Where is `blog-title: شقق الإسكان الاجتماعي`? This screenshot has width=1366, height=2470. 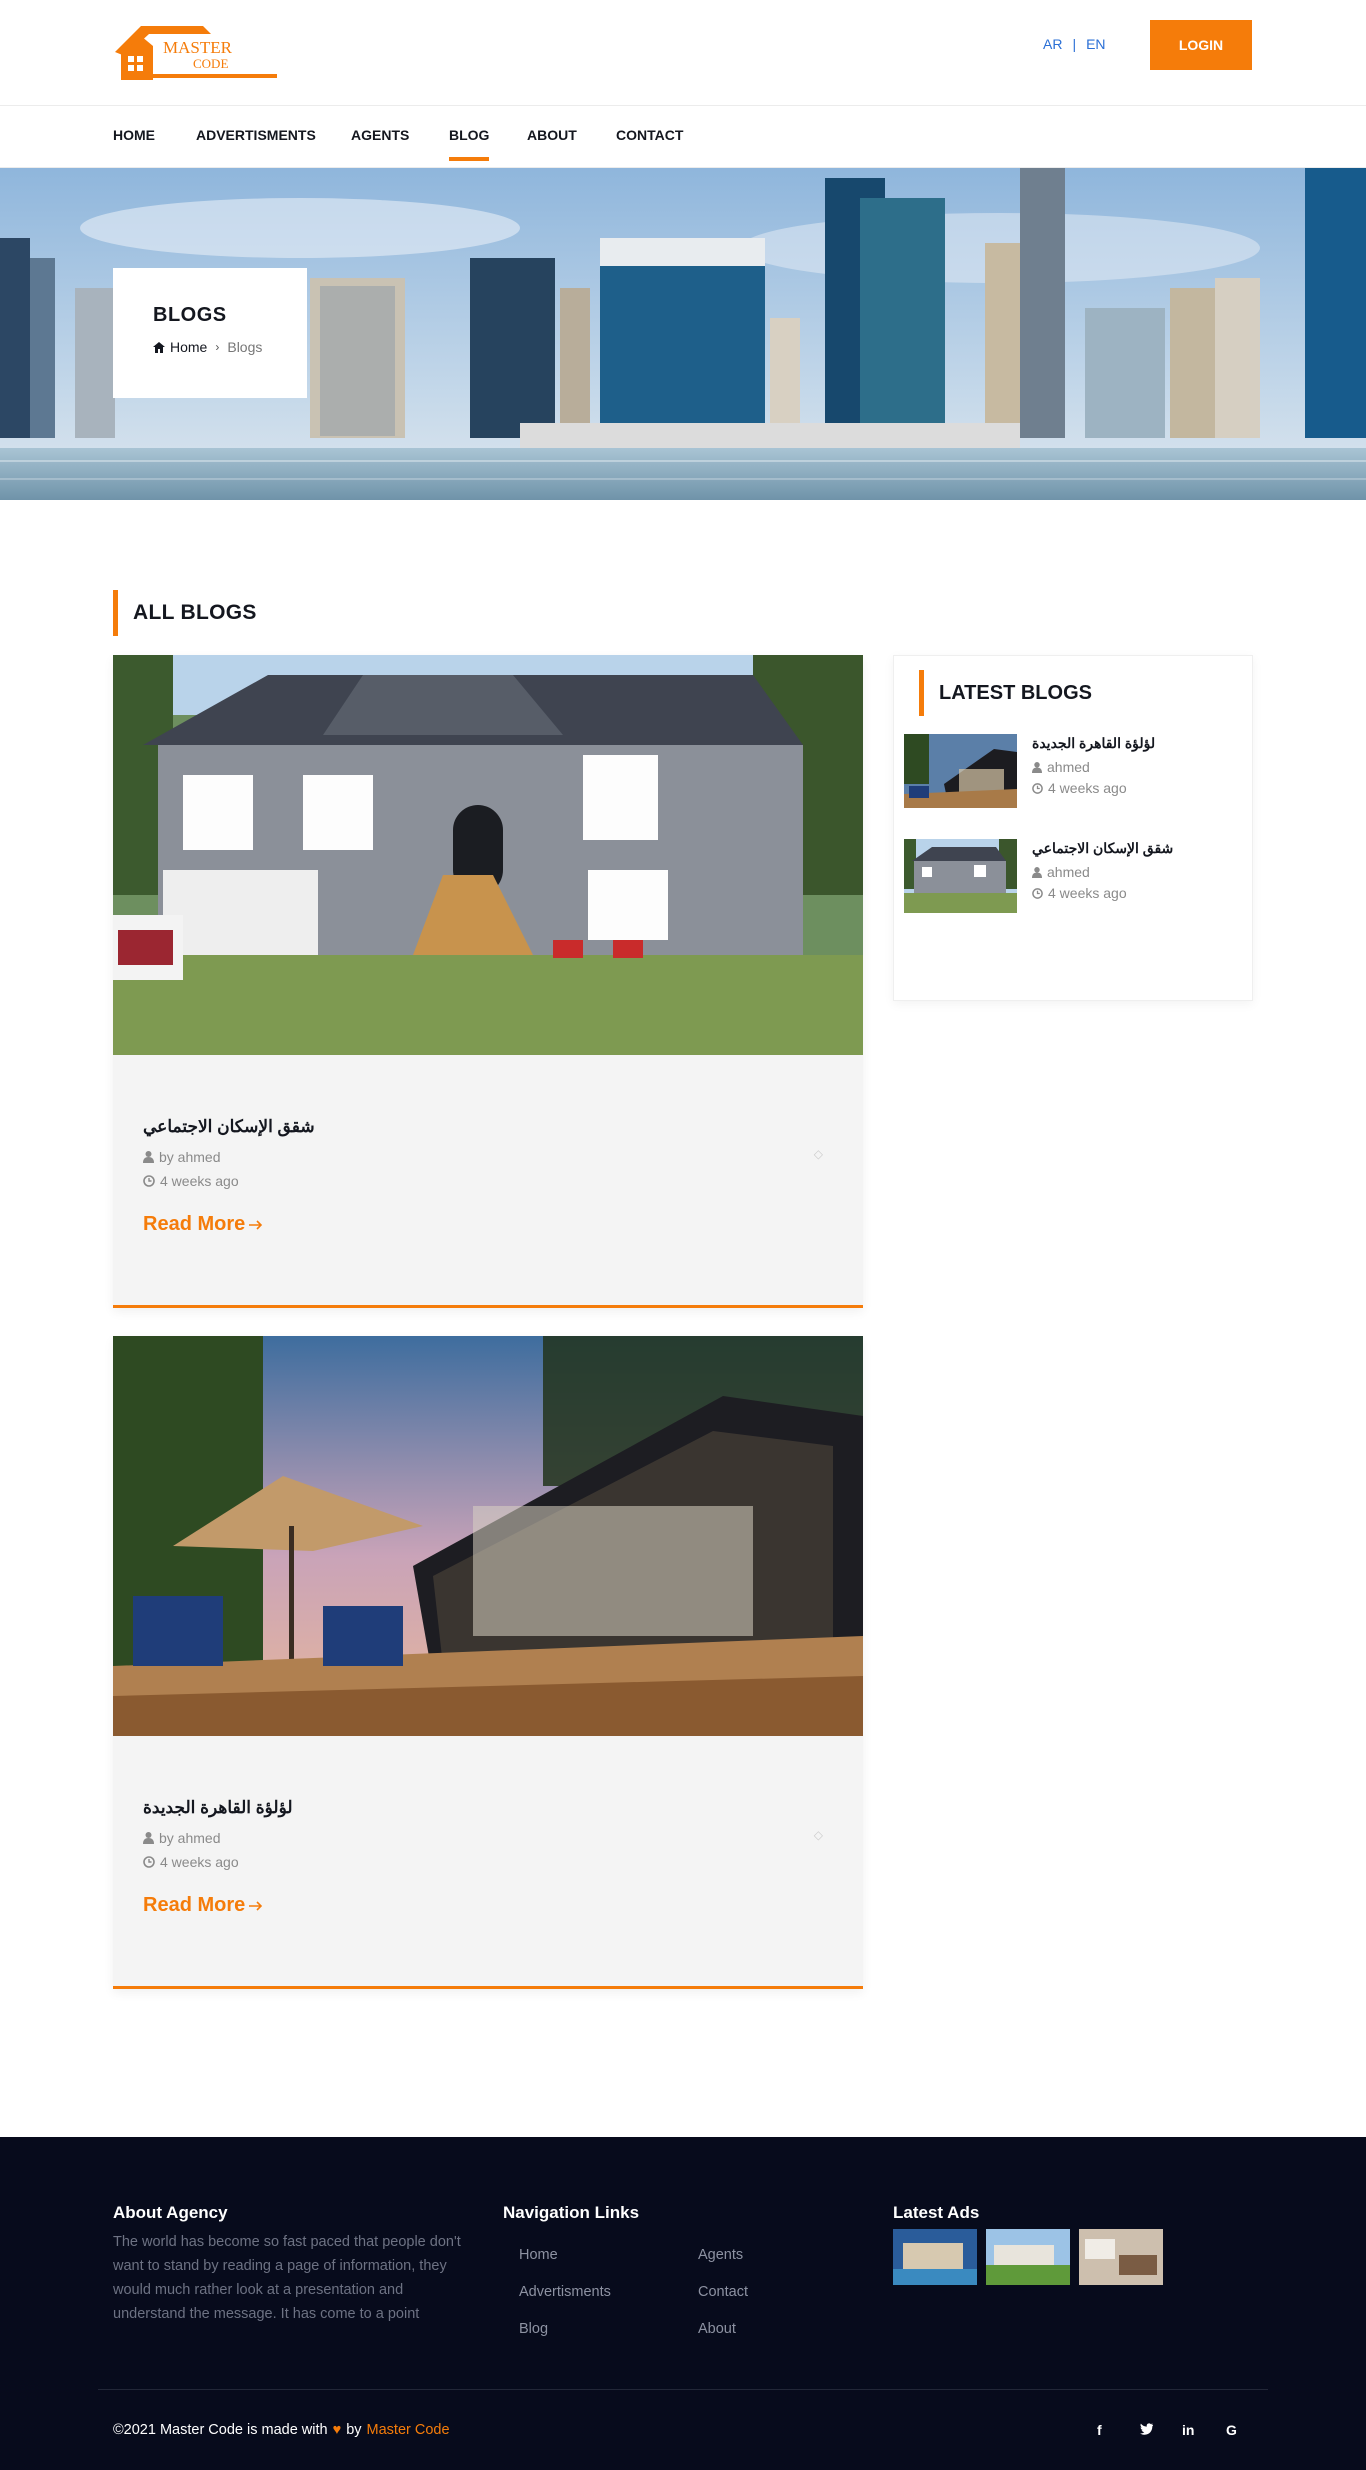
blog-title: شقق الإسكان الاجتماعي is located at coordinates (503, 1127).